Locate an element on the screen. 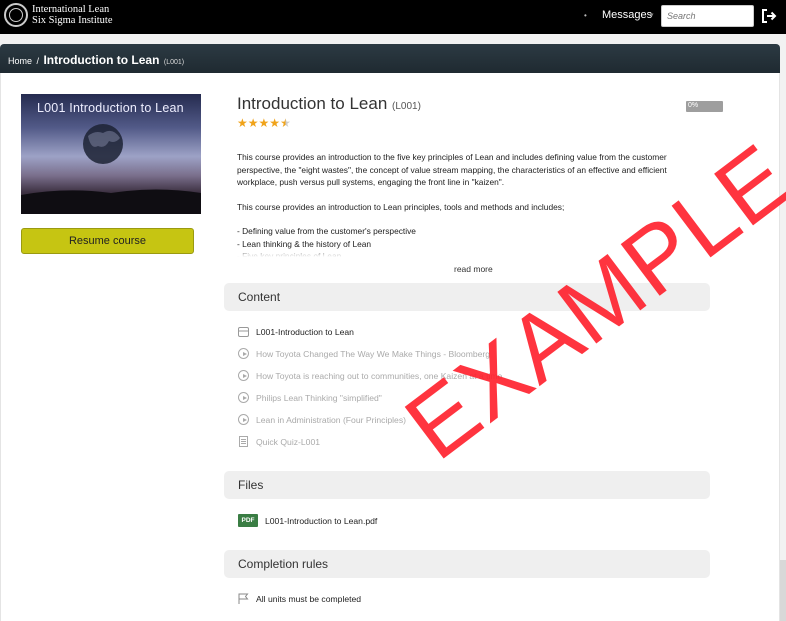 The width and height of the screenshot is (786, 621). course-title-text: Introduction to Lean is located at coordinates (312, 103).